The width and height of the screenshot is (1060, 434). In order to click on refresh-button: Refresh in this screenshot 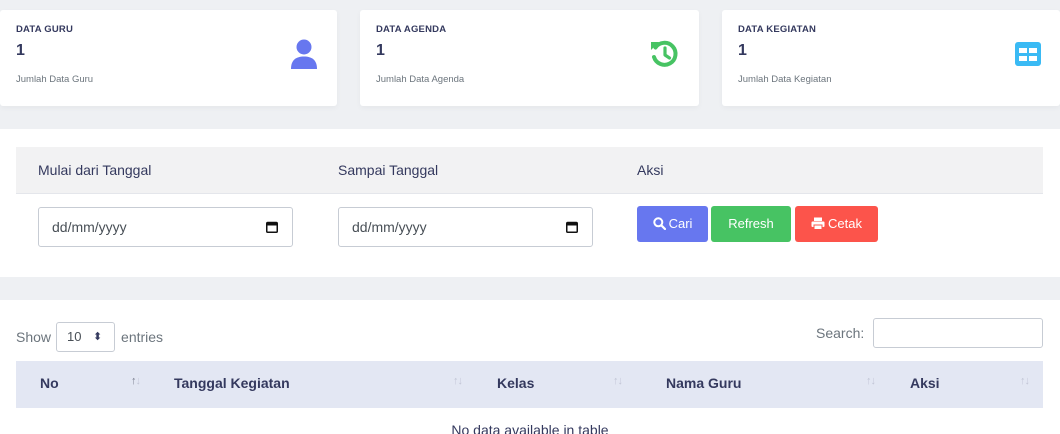, I will do `click(751, 224)`.